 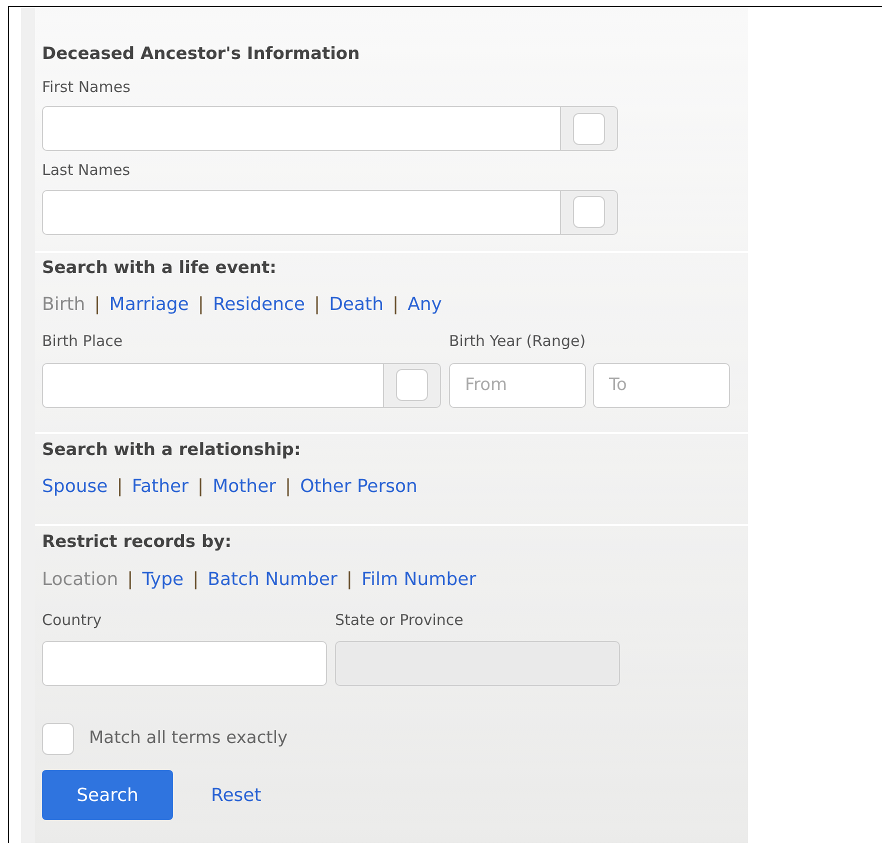 I want to click on section-heading: Search with a relationship:, so click(x=172, y=450).